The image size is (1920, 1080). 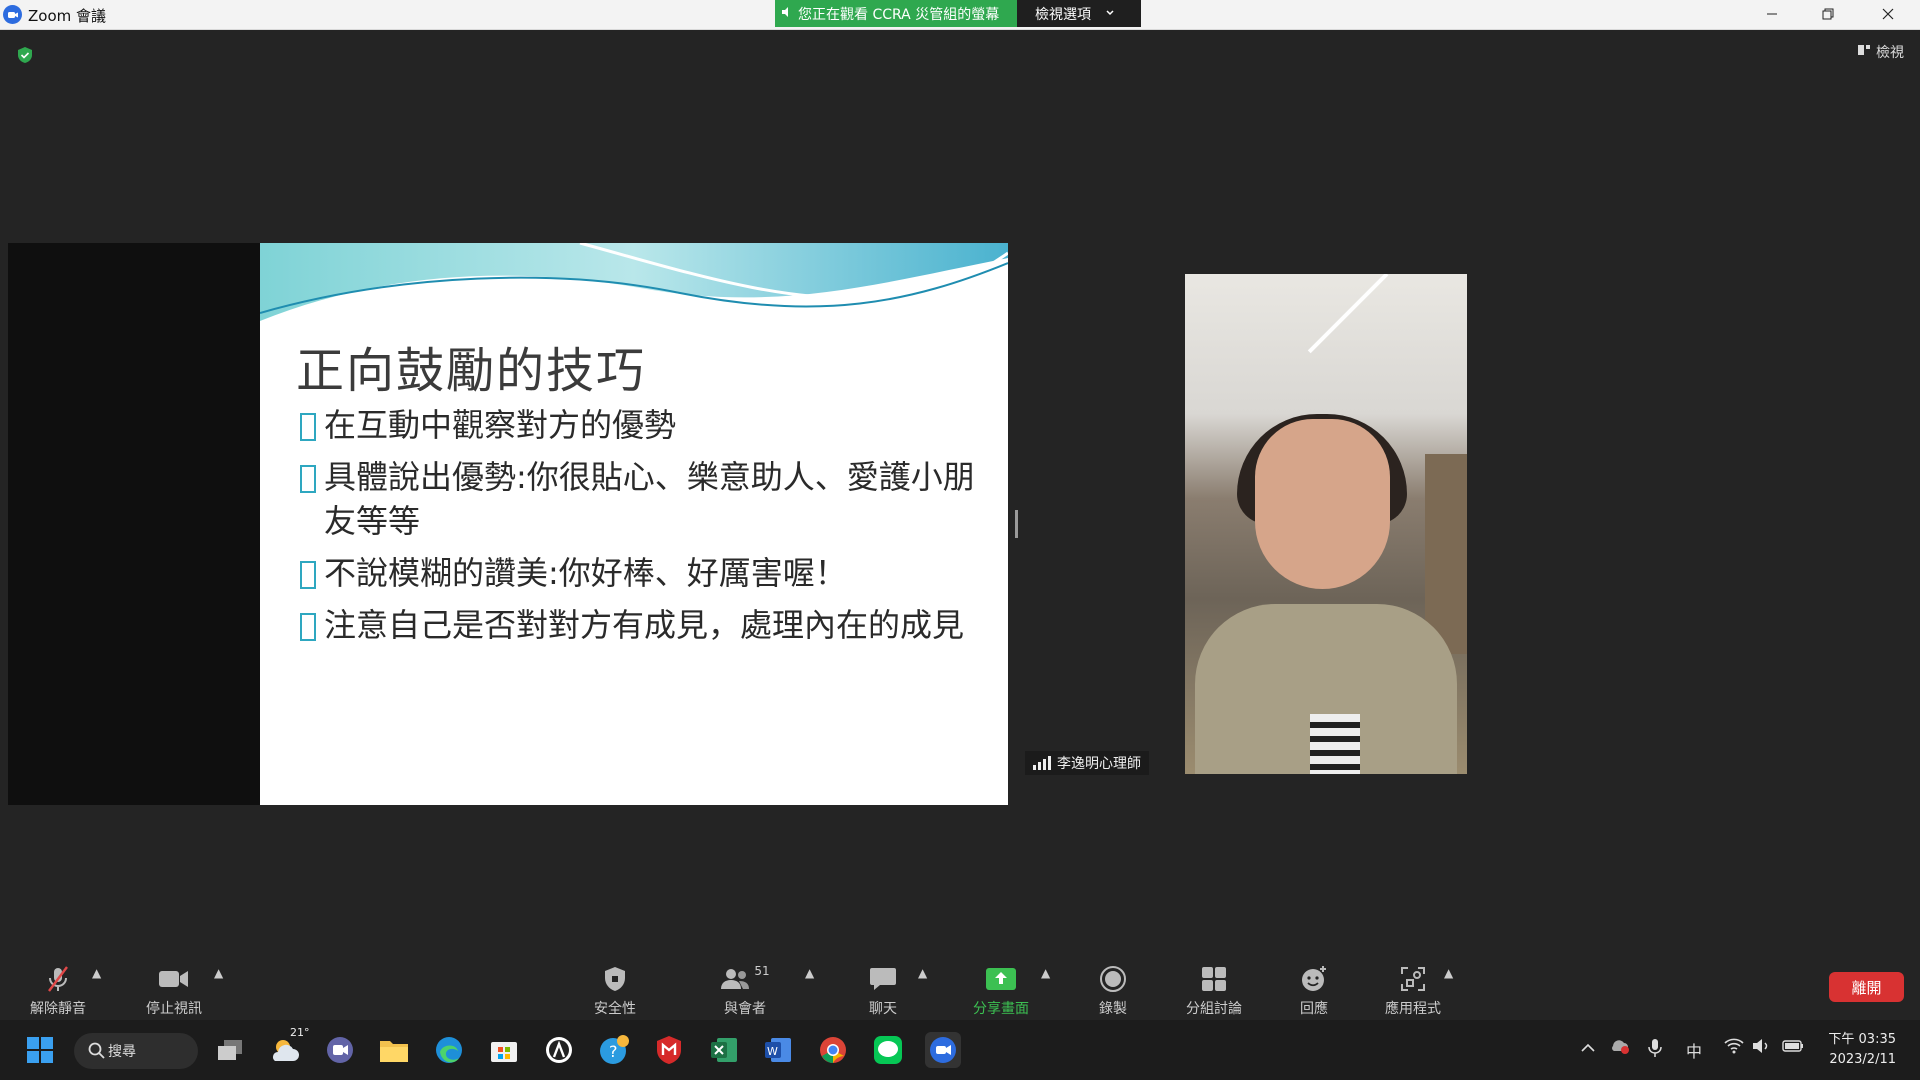 I want to click on help-app-icon: ?, so click(x=614, y=1050).